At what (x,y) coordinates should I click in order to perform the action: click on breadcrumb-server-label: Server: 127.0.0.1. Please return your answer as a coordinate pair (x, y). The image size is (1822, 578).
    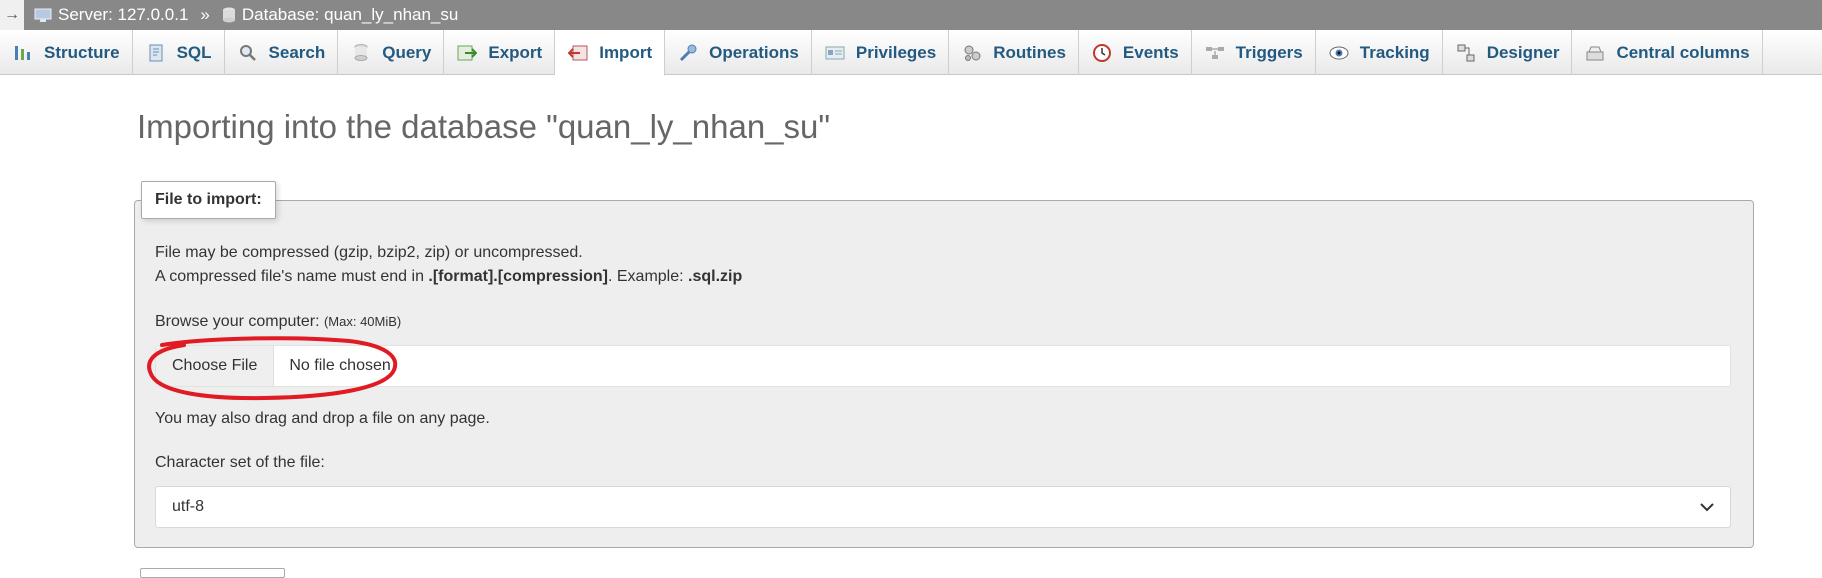
    Looking at the image, I should click on (123, 14).